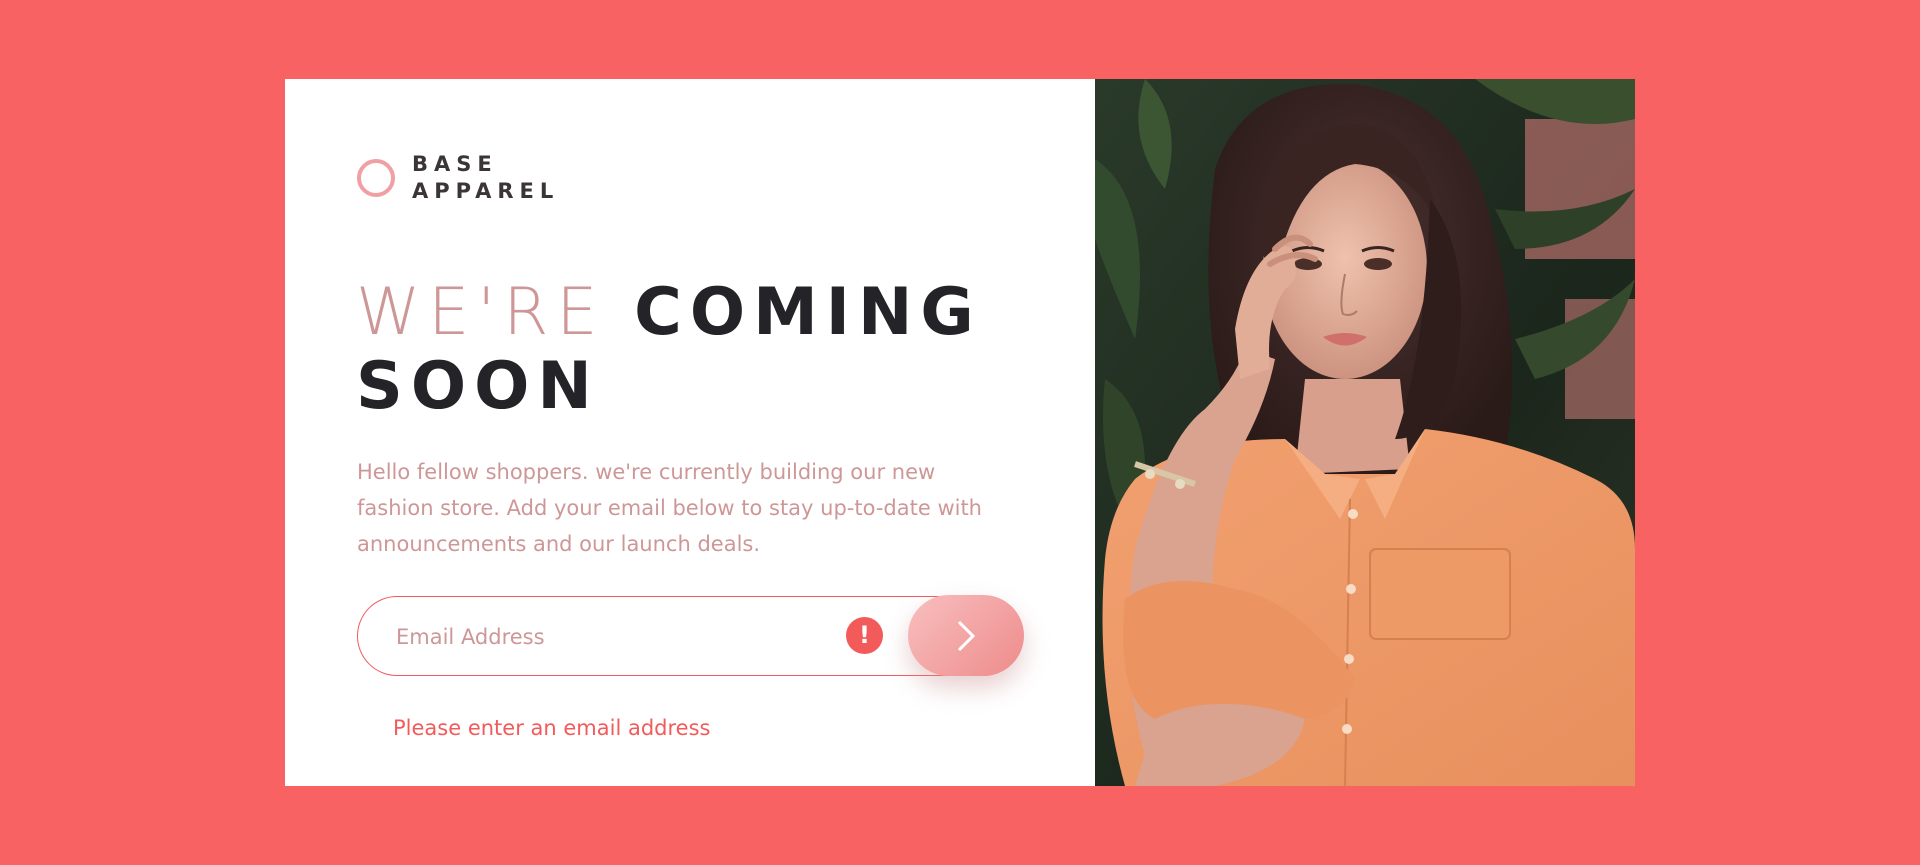 This screenshot has height=865, width=1920. I want to click on error-message: Please enter an email address, so click(552, 728).